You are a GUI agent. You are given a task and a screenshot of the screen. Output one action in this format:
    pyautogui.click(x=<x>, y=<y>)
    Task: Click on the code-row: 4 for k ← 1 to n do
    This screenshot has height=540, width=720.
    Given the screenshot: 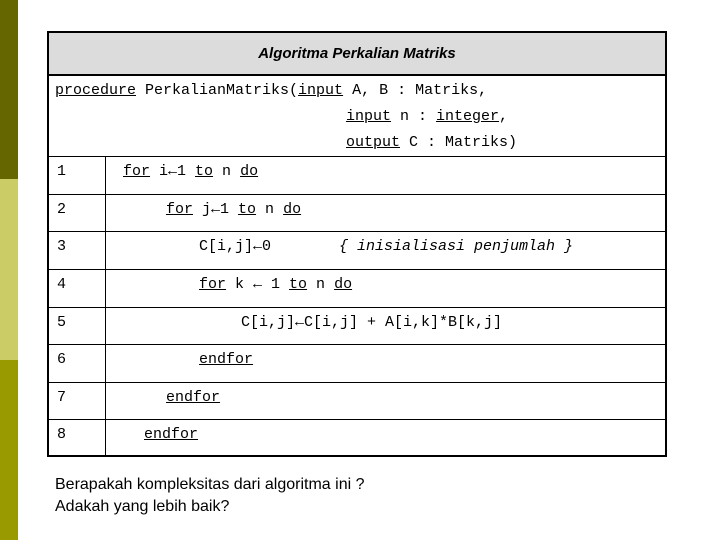 What is the action you would take?
    pyautogui.click(x=357, y=288)
    